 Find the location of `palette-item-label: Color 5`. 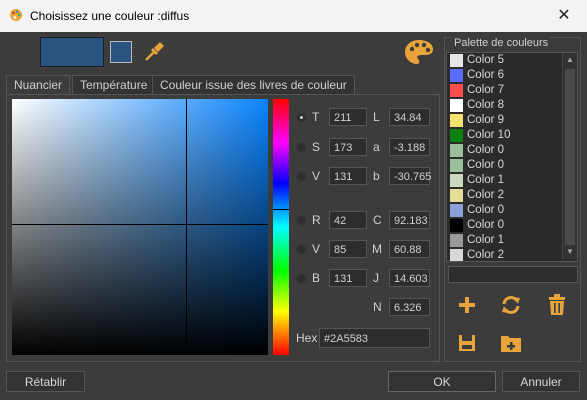

palette-item-label: Color 5 is located at coordinates (486, 60).